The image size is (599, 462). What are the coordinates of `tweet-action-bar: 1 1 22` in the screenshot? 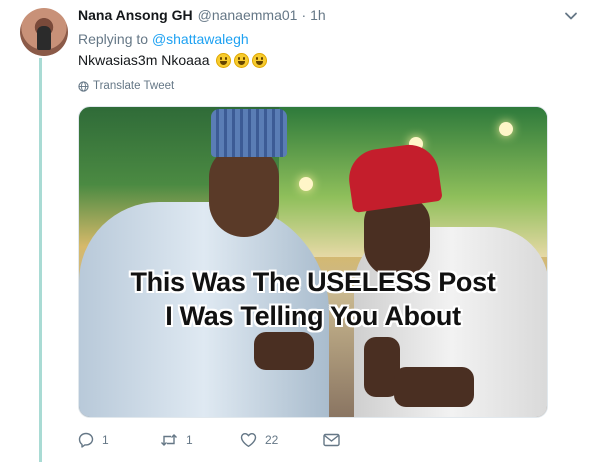 It's located at (213, 440).